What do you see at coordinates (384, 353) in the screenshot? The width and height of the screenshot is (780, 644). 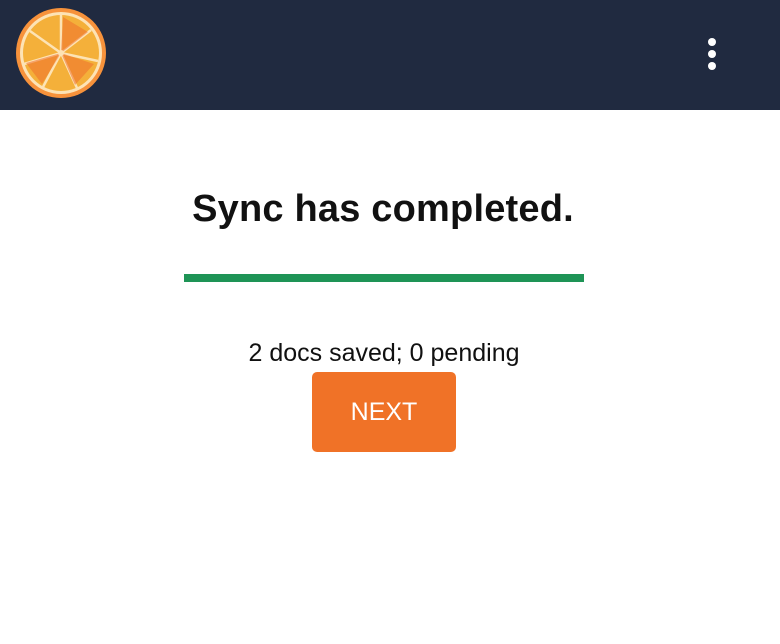 I see `sync-status-text: 2 docs saved; 0 pending` at bounding box center [384, 353].